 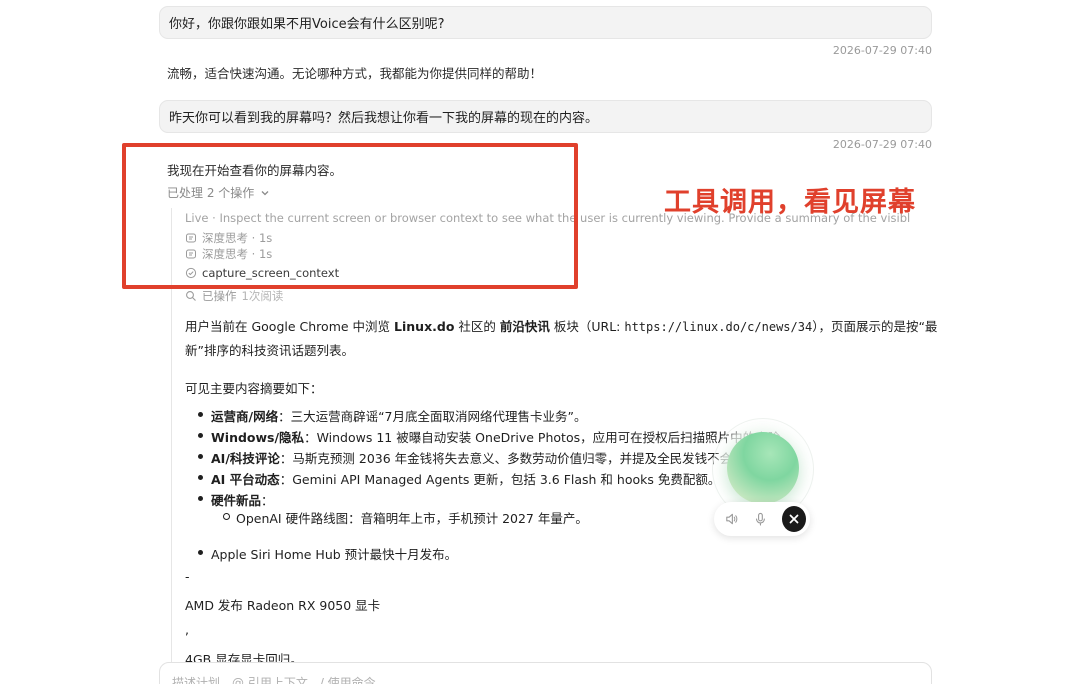 What do you see at coordinates (237, 238) in the screenshot?
I see `thinking-step-1-label: 深度思考 · 1s` at bounding box center [237, 238].